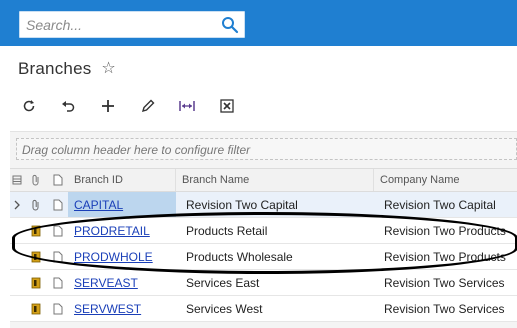  Describe the element at coordinates (108, 69) in the screenshot. I see `favorite-star-icon: ☆` at that location.